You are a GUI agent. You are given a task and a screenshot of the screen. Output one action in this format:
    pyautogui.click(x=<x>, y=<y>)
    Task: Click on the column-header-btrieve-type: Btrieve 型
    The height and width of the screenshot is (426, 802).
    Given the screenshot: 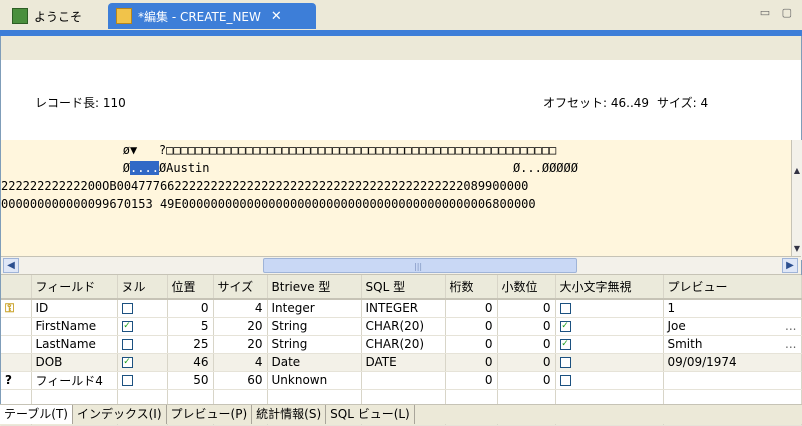 What is the action you would take?
    pyautogui.click(x=314, y=287)
    